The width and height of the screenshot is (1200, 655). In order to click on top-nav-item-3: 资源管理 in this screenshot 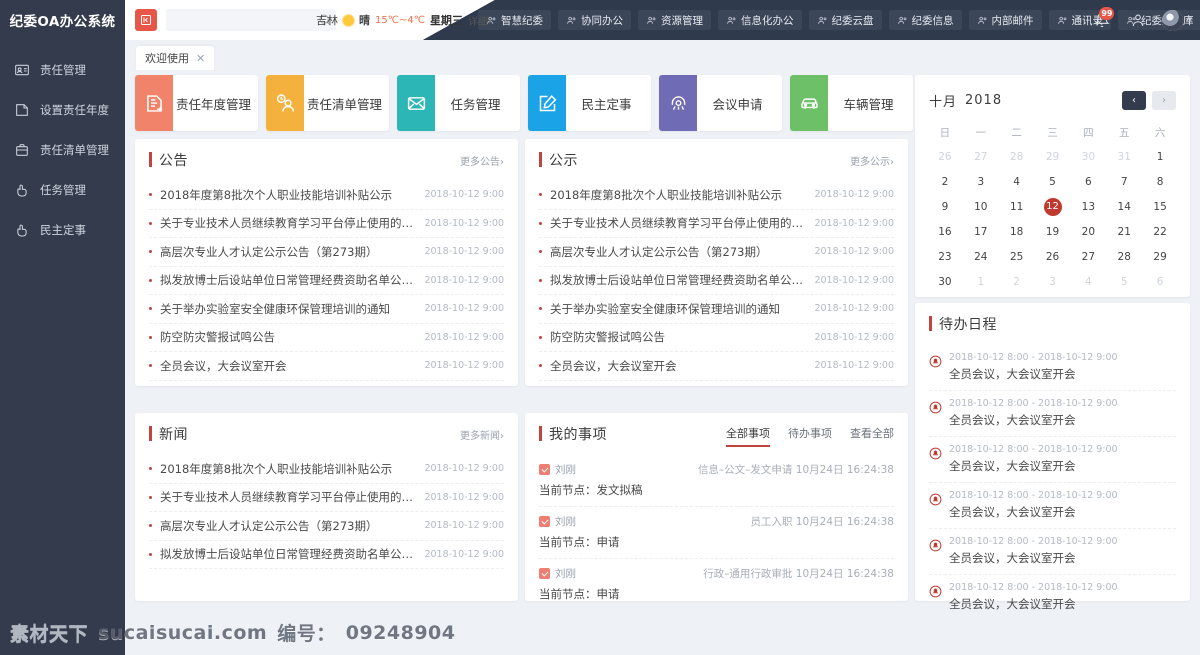, I will do `click(674, 20)`.